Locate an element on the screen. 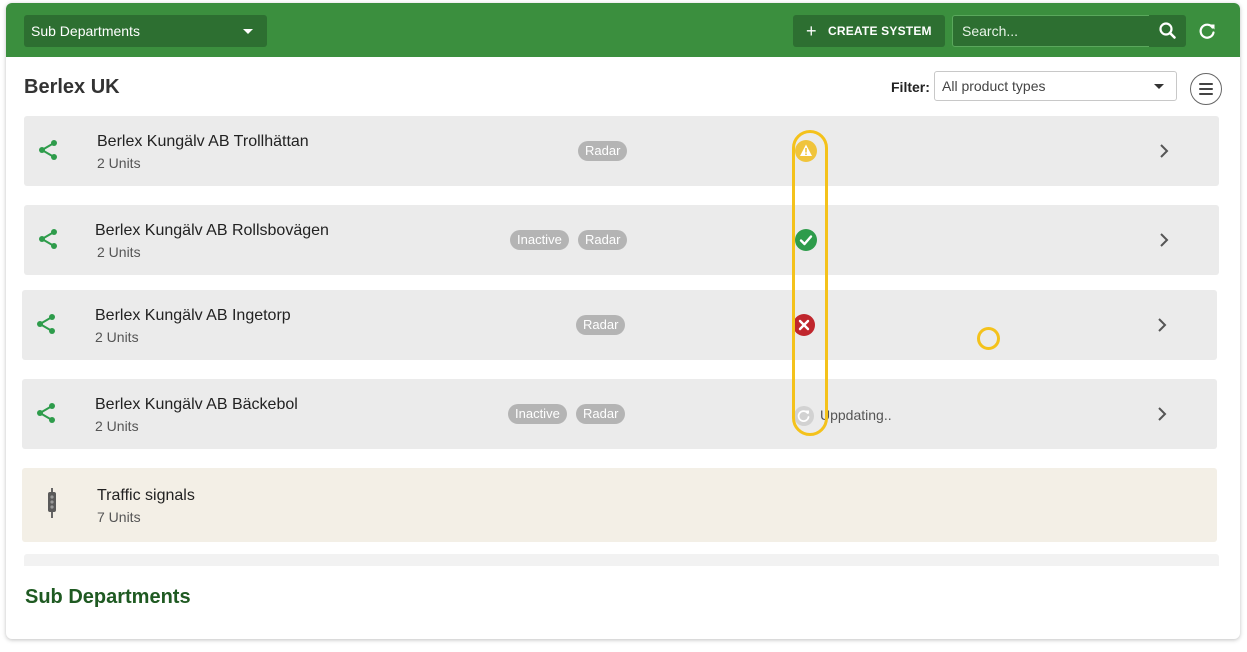 The width and height of the screenshot is (1247, 652). warning-icon is located at coordinates (806, 151).